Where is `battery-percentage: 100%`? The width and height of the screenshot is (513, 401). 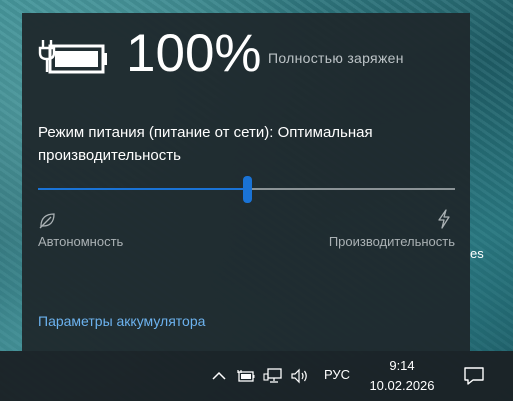
battery-percentage: 100% is located at coordinates (194, 53).